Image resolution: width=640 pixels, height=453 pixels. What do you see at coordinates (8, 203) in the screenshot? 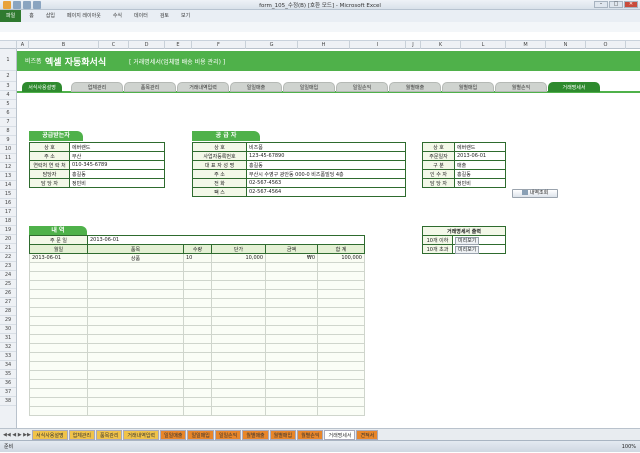
I see `row-header: 16` at bounding box center [8, 203].